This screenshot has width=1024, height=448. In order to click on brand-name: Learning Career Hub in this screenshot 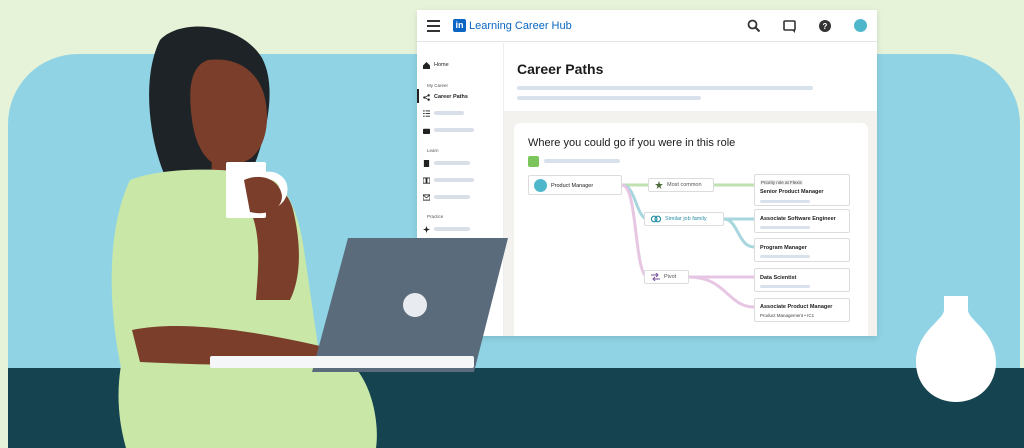, I will do `click(520, 26)`.